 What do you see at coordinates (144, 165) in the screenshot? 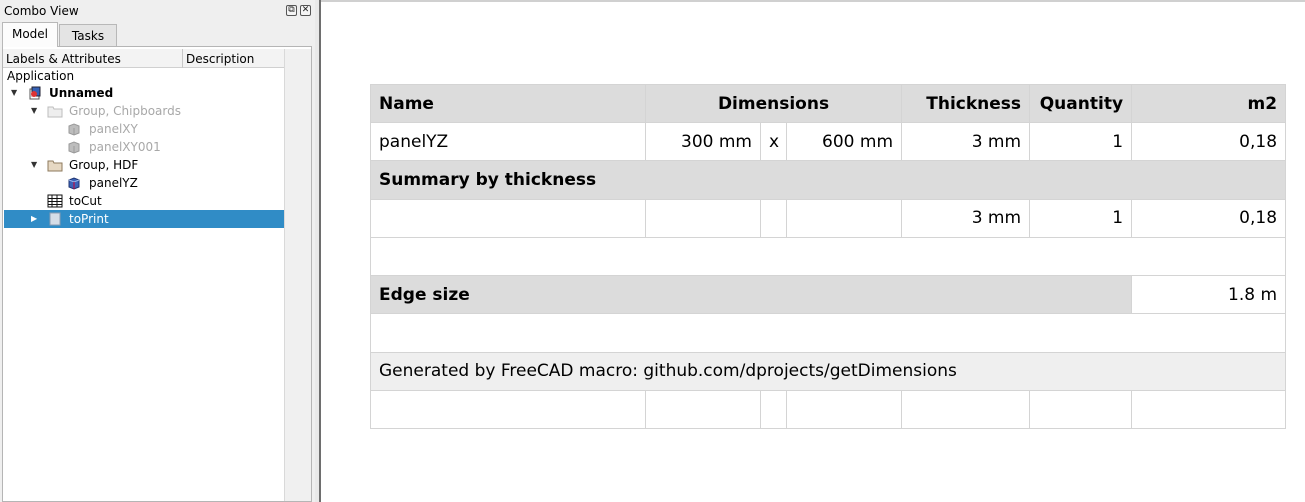
I see `tree-item-group-hdf: ▼ Group, HDF` at bounding box center [144, 165].